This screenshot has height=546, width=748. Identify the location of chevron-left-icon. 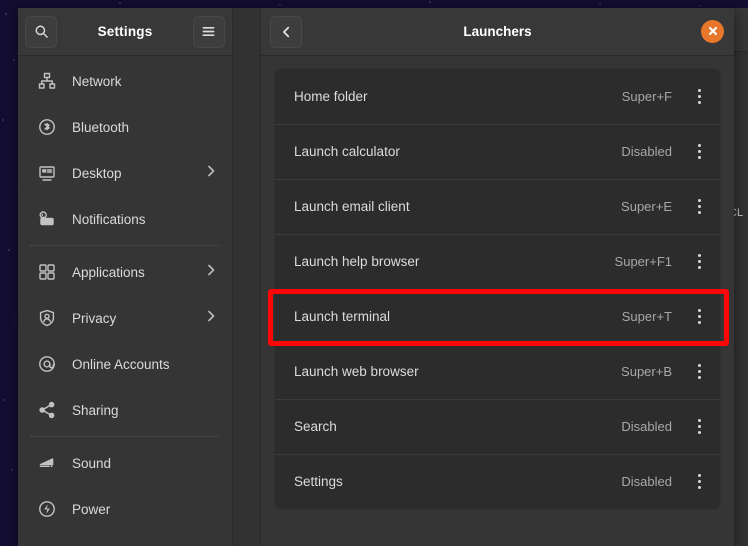
(286, 32).